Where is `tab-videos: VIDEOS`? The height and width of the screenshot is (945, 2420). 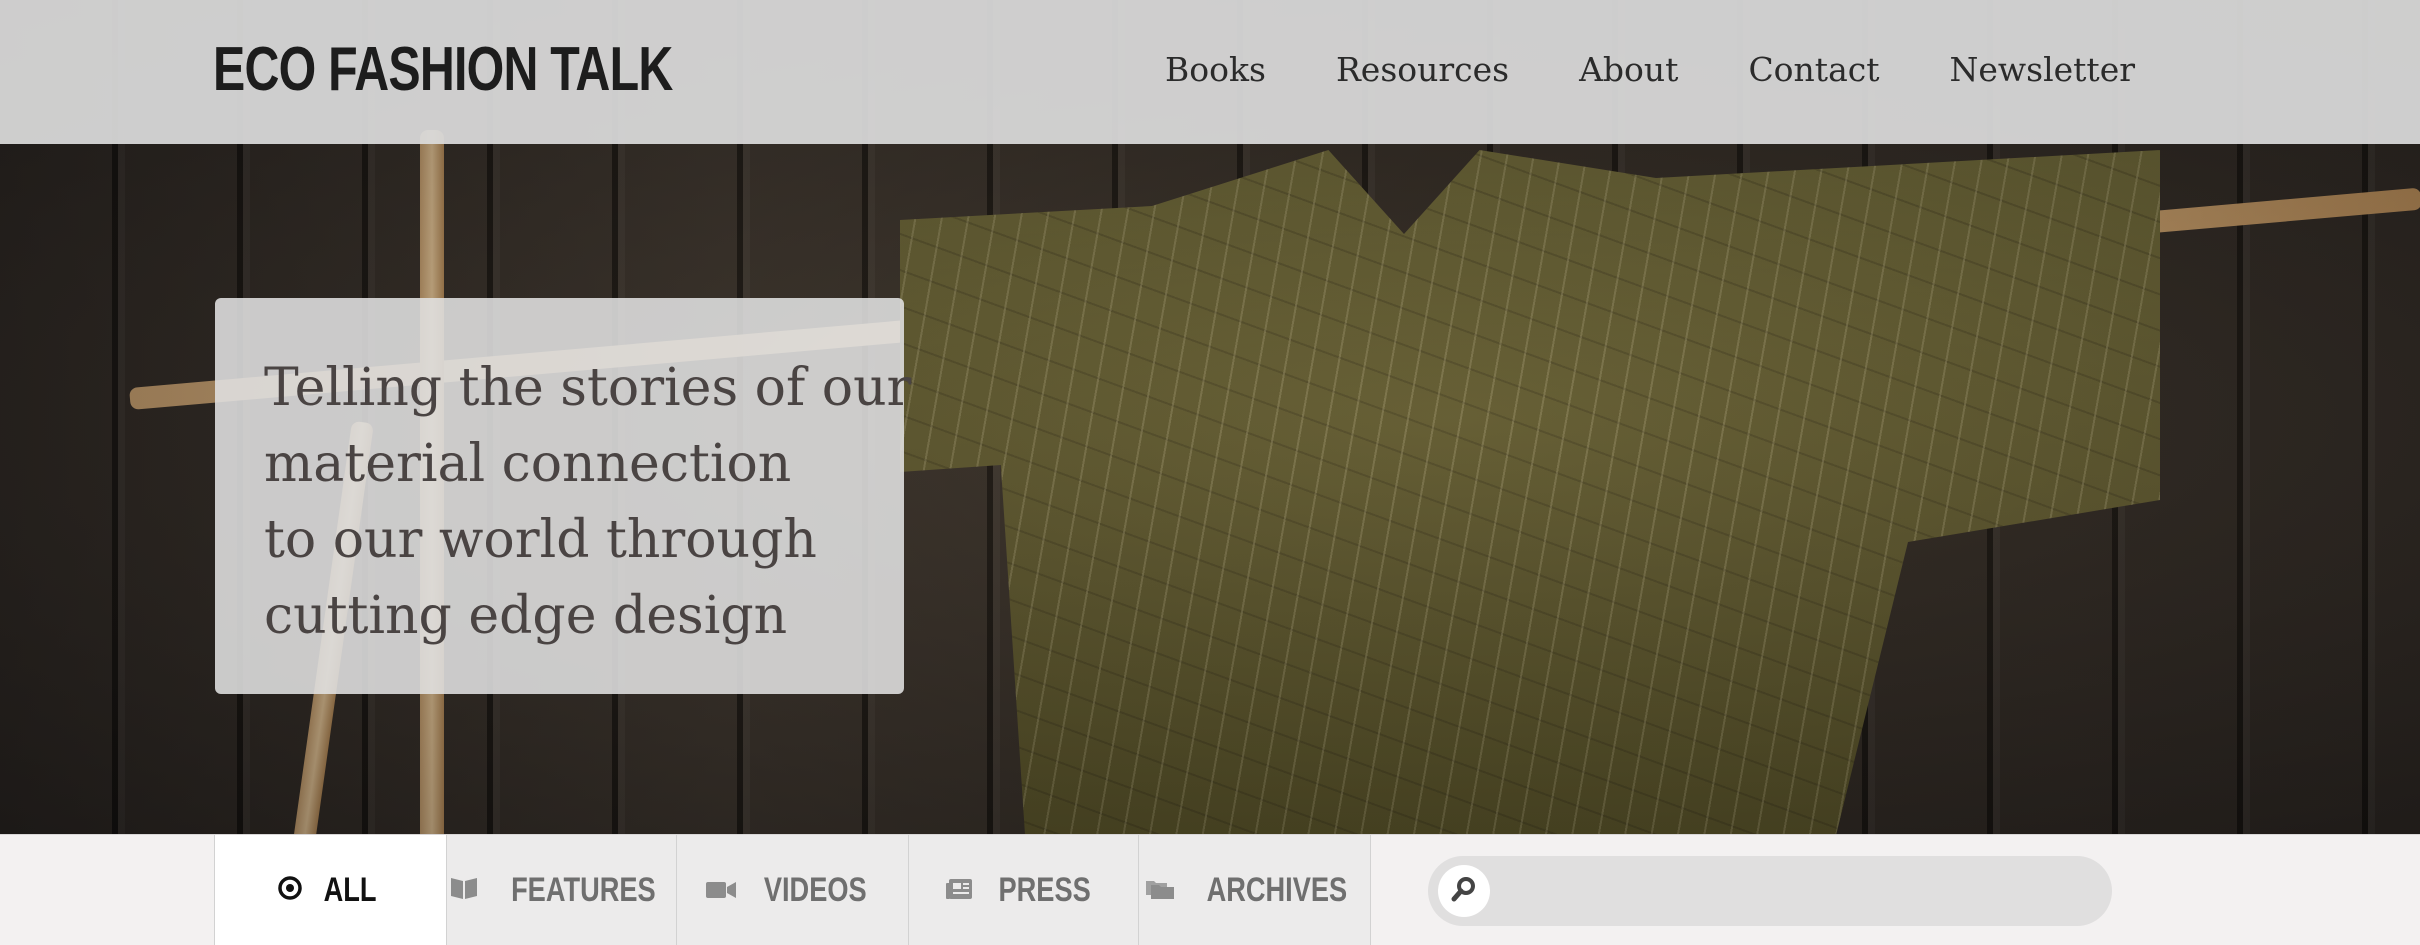 tab-videos: VIDEOS is located at coordinates (793, 890).